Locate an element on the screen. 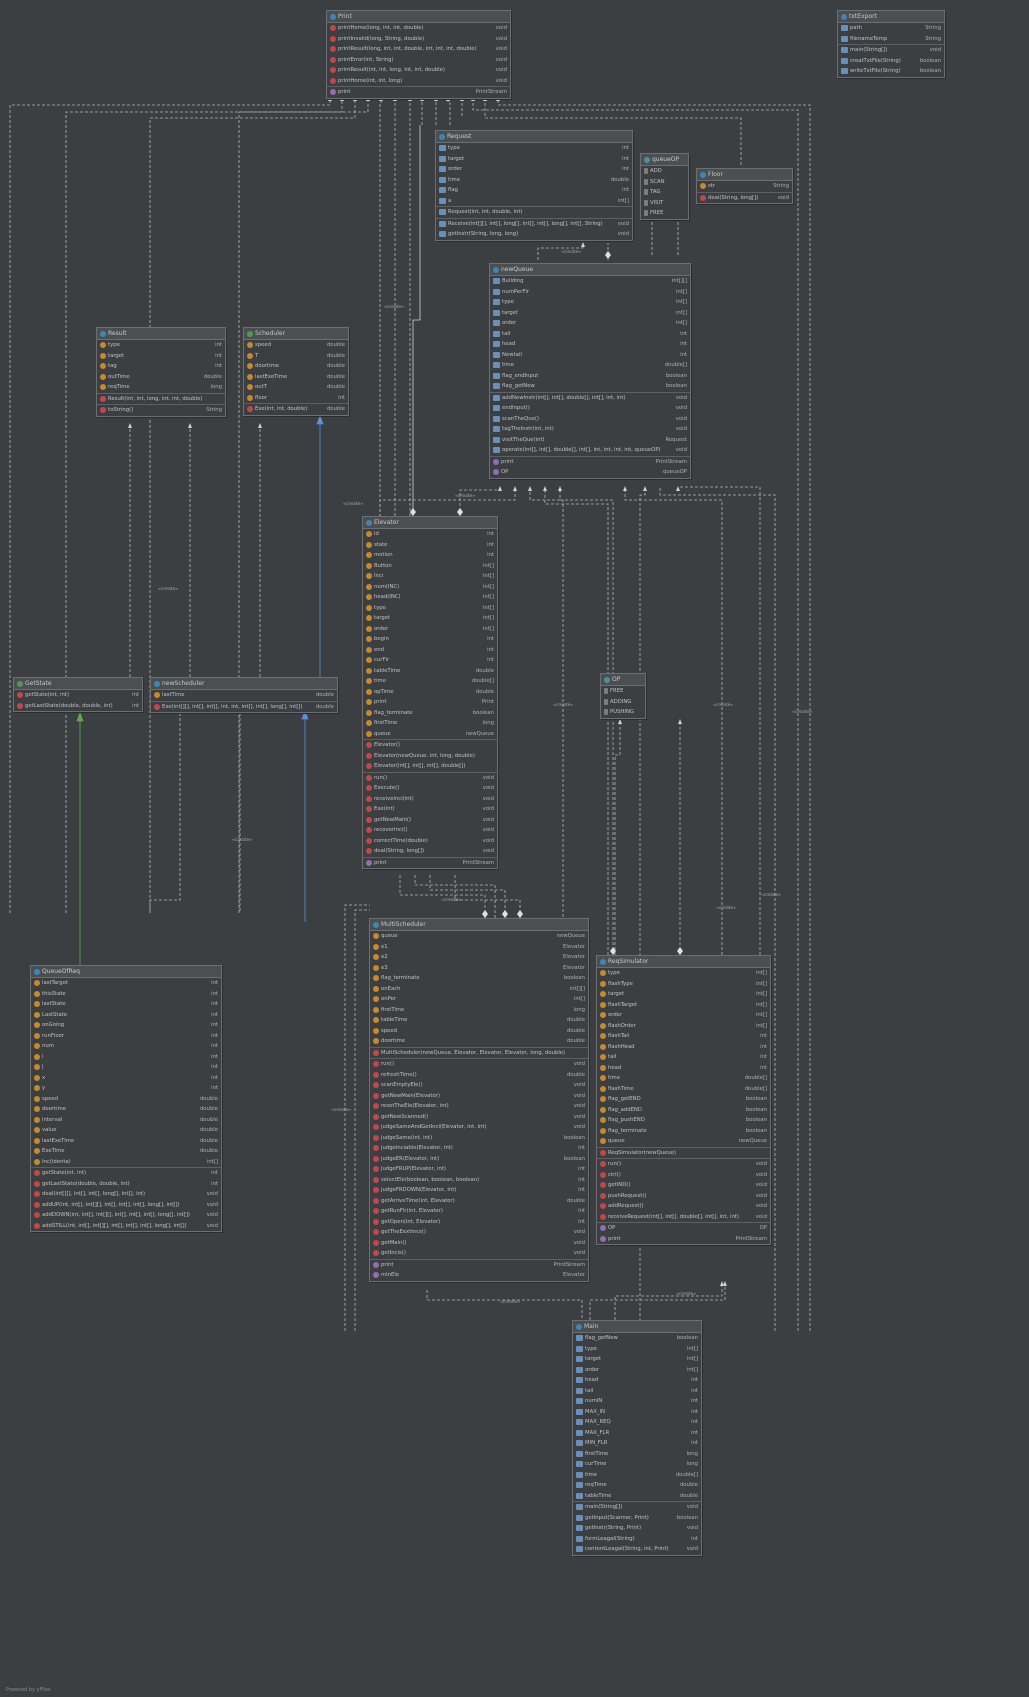 This screenshot has height=1697, width=1029. member-row: contentLeagal(String, int, Print) void is located at coordinates (637, 1549).